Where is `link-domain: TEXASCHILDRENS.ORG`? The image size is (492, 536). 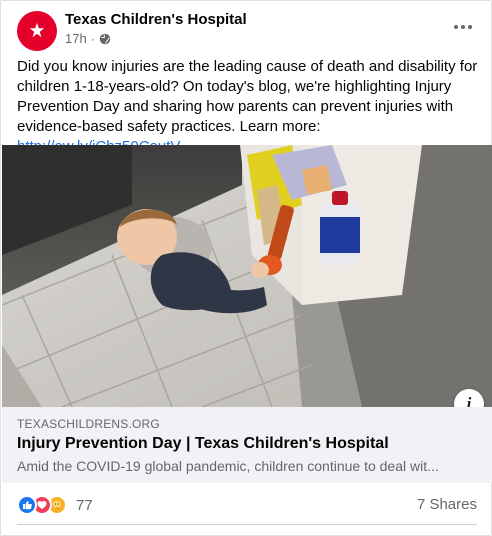
link-domain: TEXASCHILDRENS.ORG is located at coordinates (88, 424).